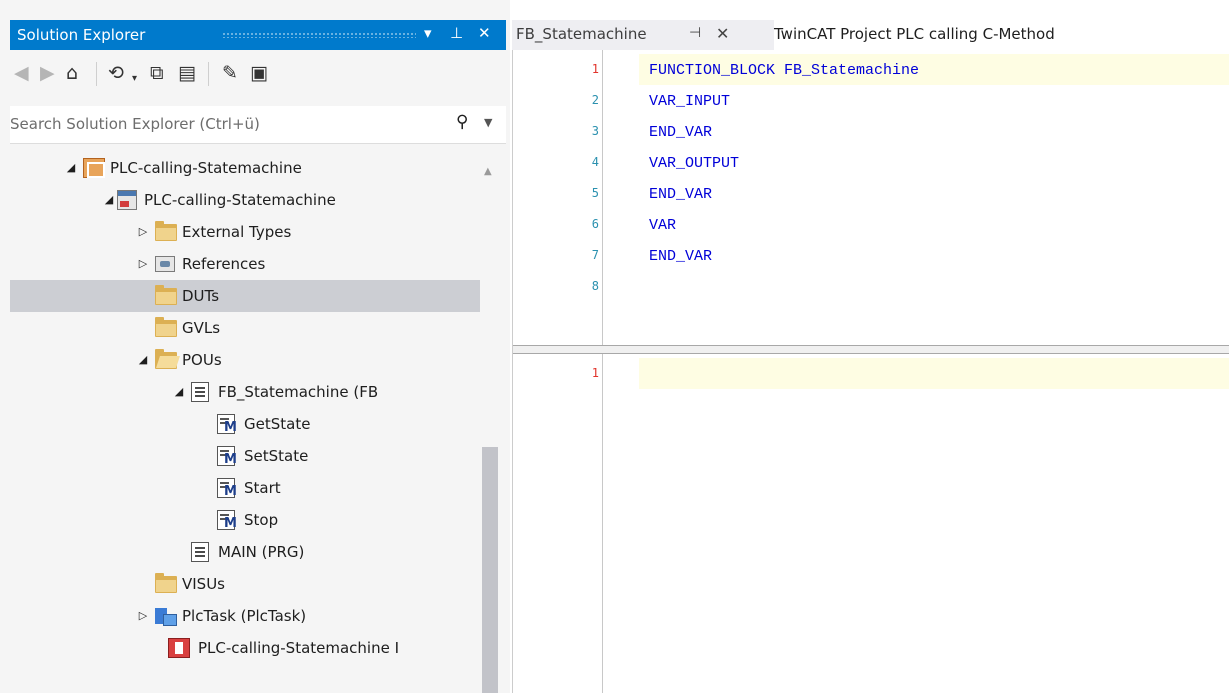 The width and height of the screenshot is (1229, 693). I want to click on tree-item: SetState, so click(245, 456).